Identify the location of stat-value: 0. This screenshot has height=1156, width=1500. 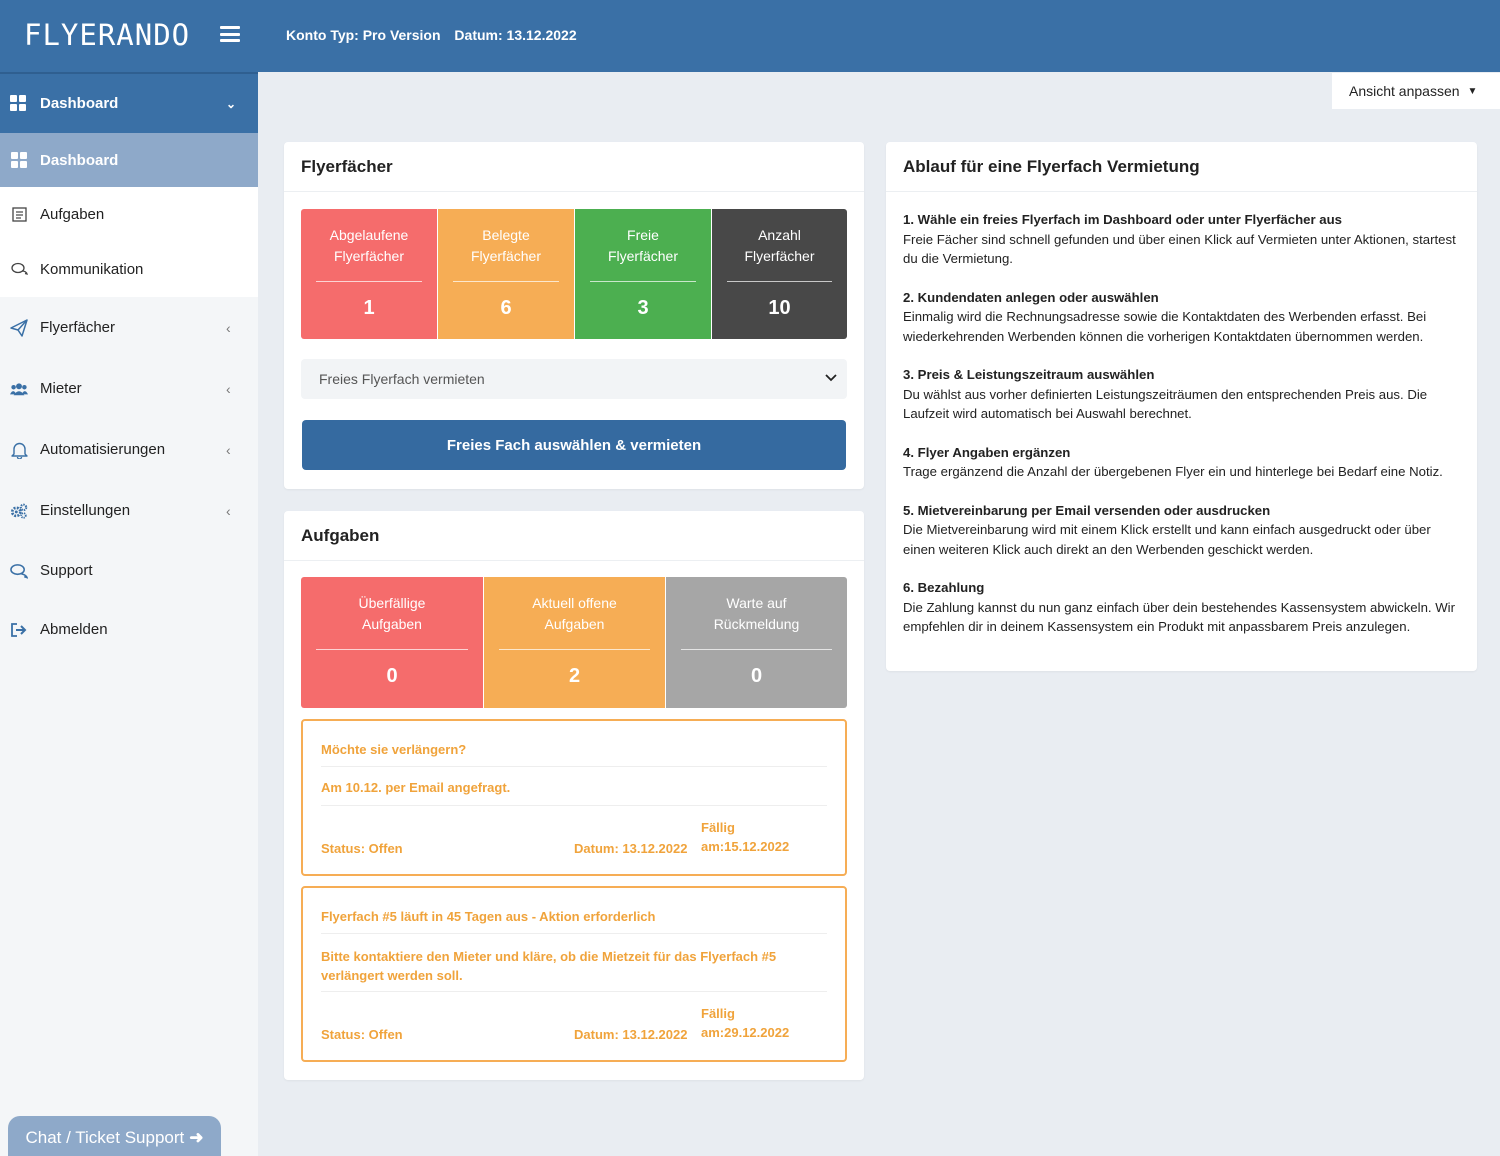
(756, 676).